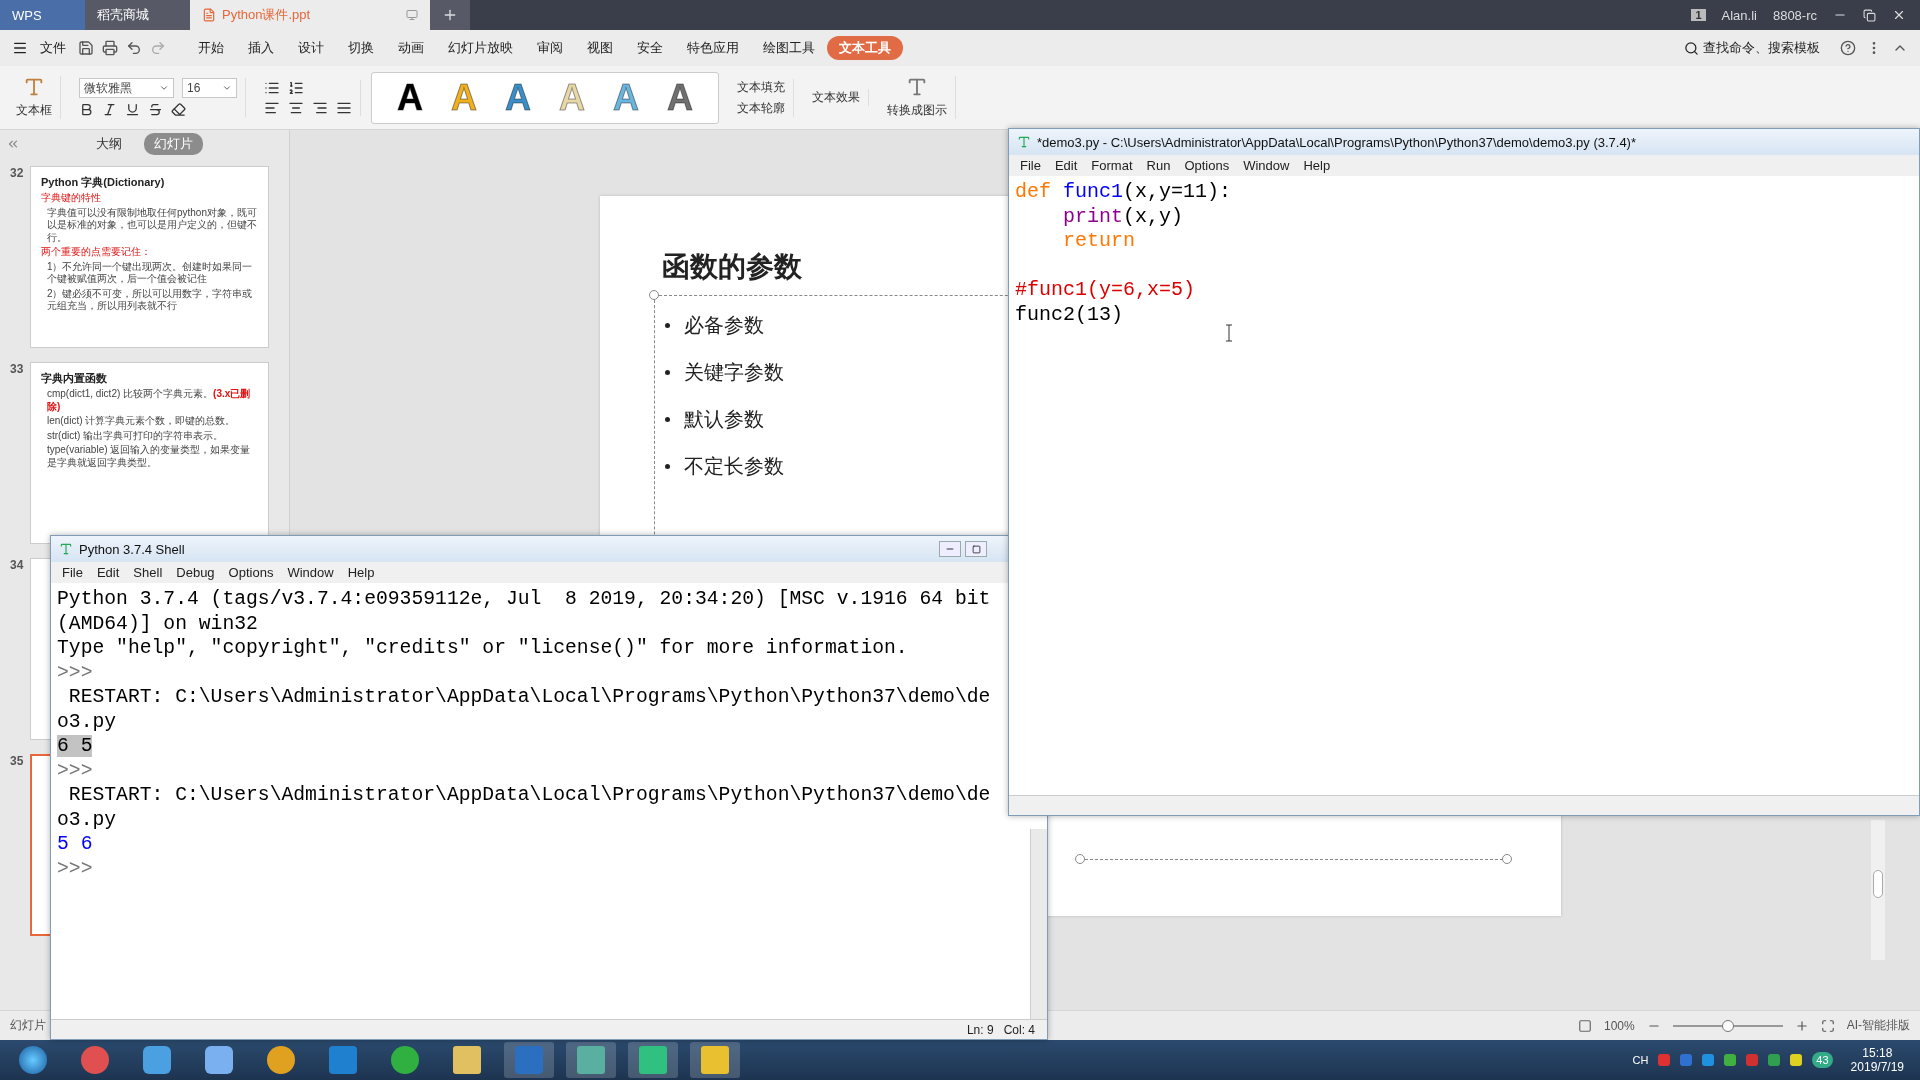  Describe the element at coordinates (148, 572) in the screenshot. I see `menu-item: Shell` at that location.